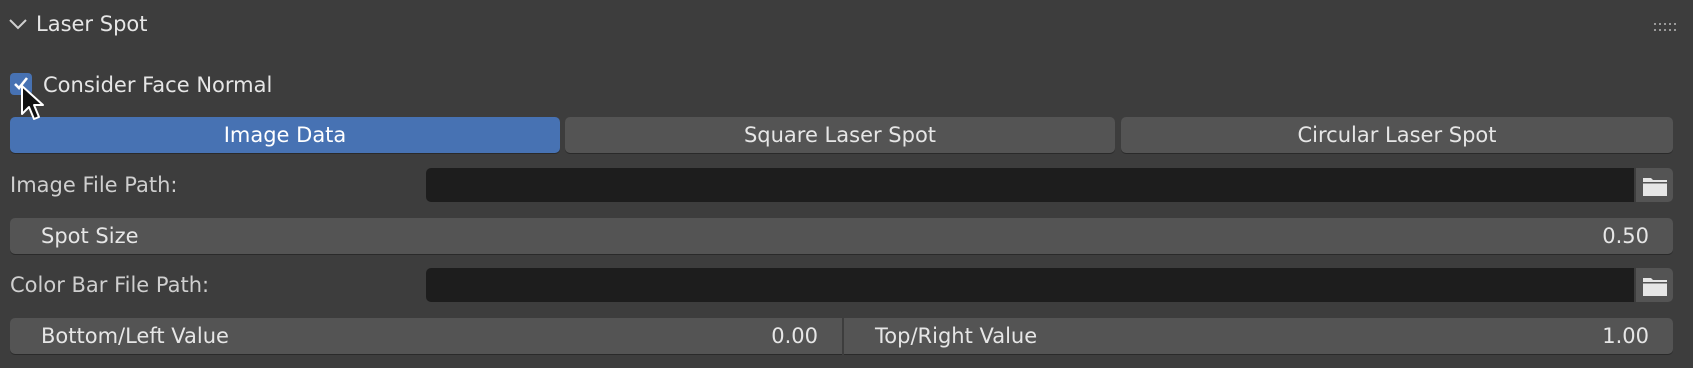 The image size is (1693, 368). Describe the element at coordinates (794, 336) in the screenshot. I see `bottom-left-value: 0.00` at that location.